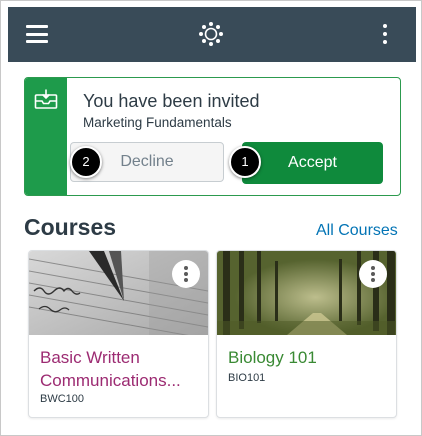  I want to click on hamburger-menu-icon, so click(37, 34).